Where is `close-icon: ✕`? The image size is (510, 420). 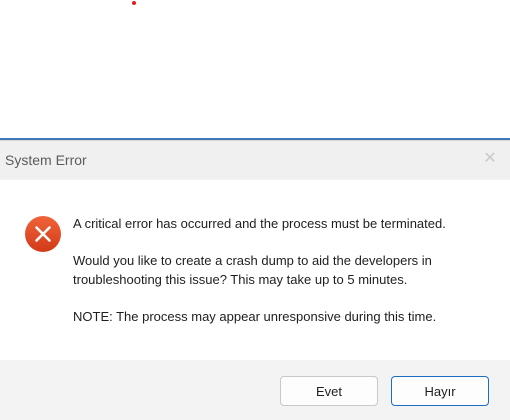
close-icon: ✕ is located at coordinates (490, 158).